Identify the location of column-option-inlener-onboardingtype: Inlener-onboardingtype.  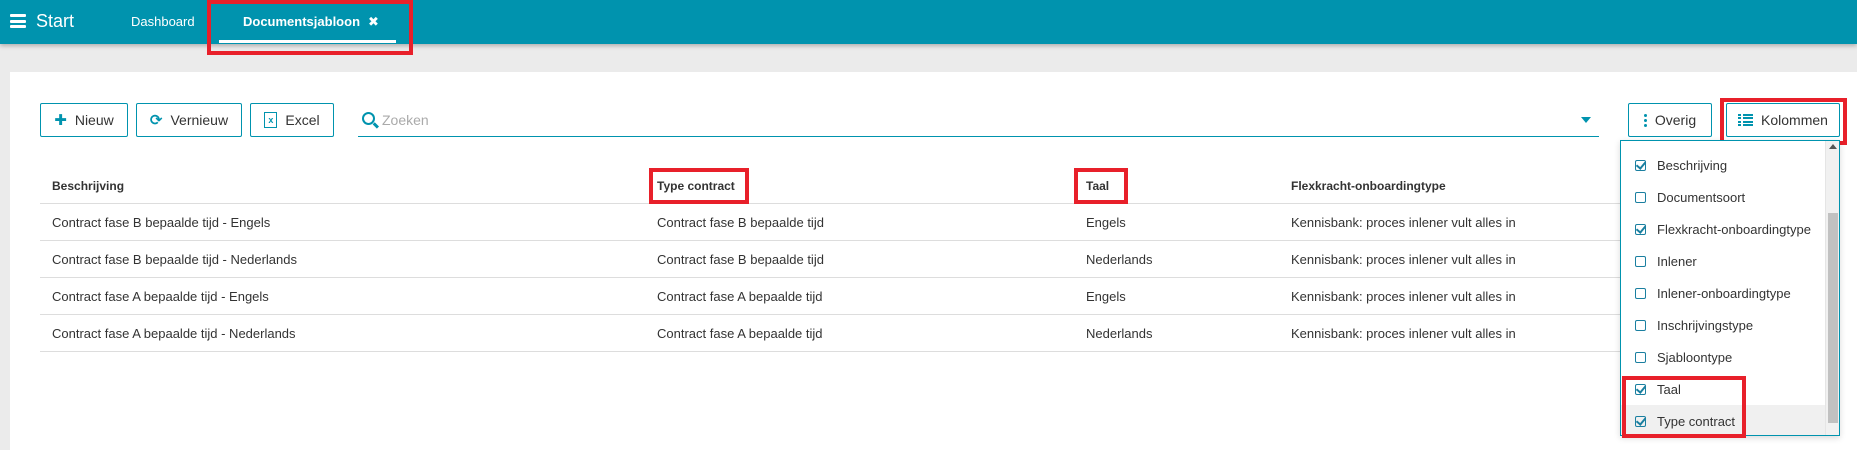
(1723, 293).